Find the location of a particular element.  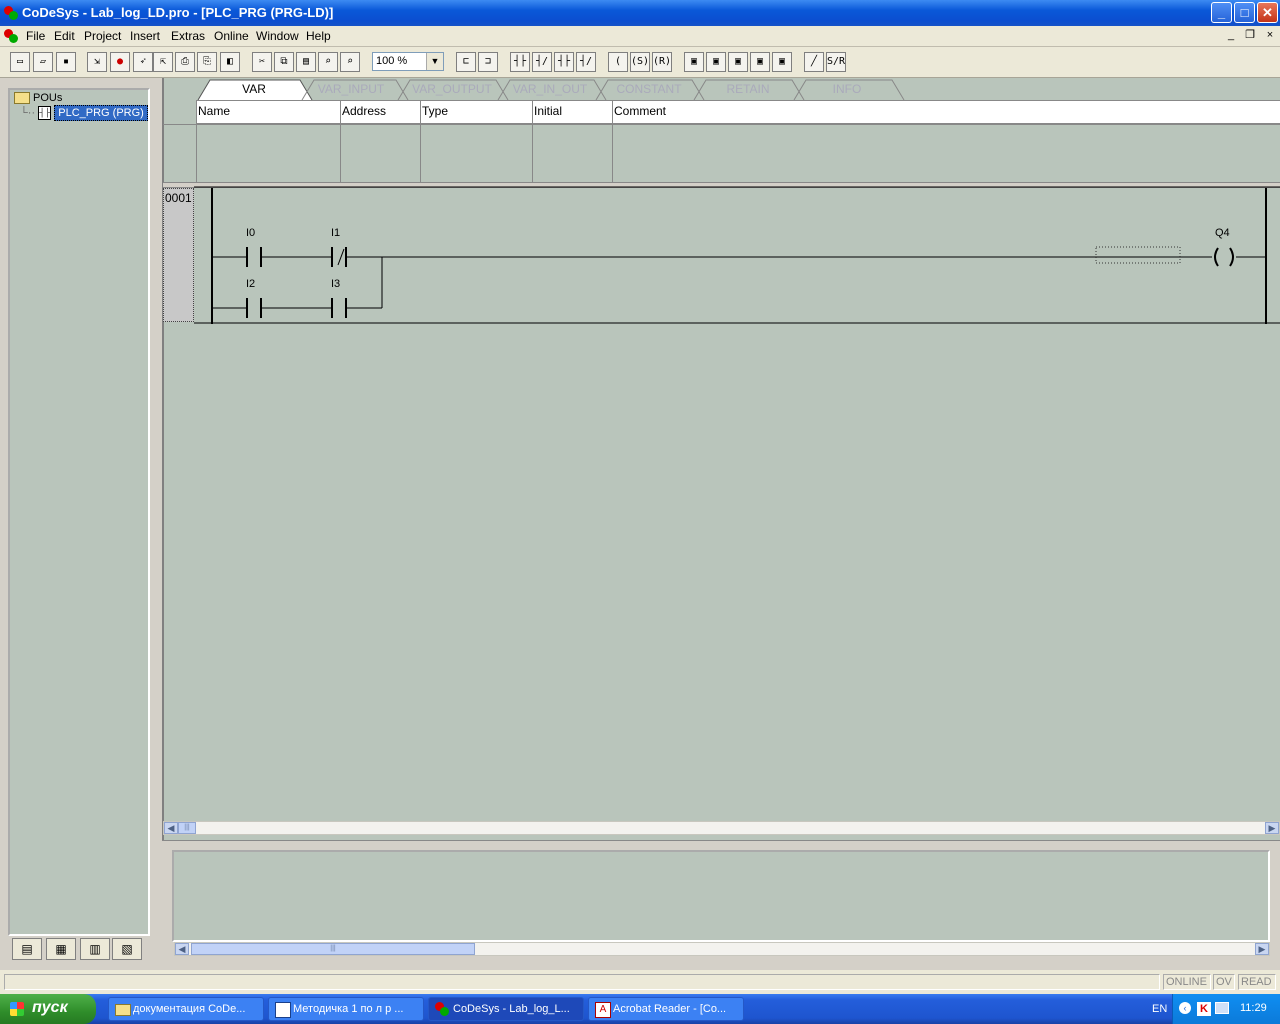

message-window is located at coordinates (721, 896).